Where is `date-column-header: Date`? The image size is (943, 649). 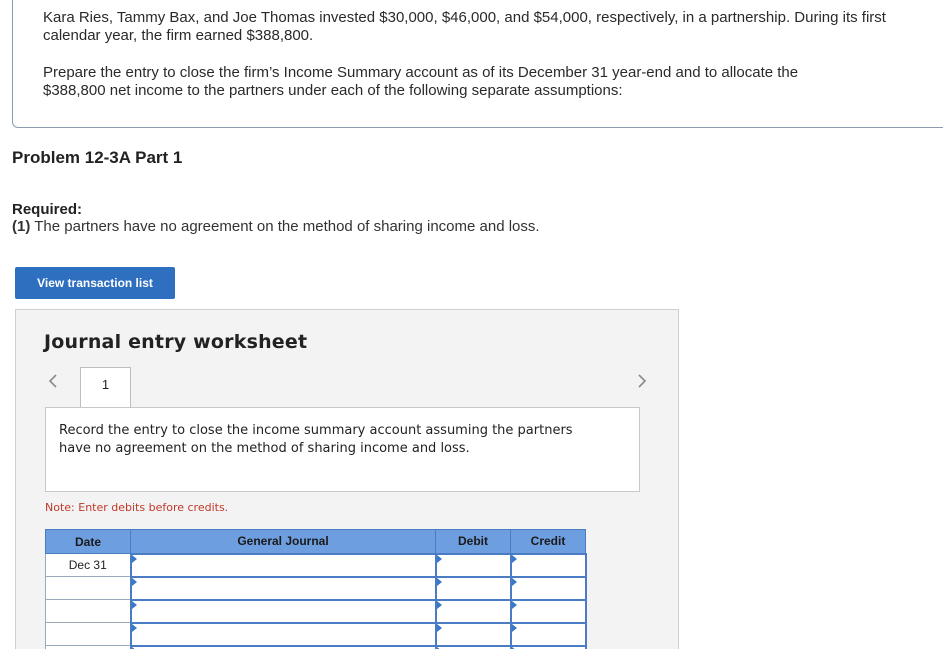
date-column-header: Date is located at coordinates (88, 541).